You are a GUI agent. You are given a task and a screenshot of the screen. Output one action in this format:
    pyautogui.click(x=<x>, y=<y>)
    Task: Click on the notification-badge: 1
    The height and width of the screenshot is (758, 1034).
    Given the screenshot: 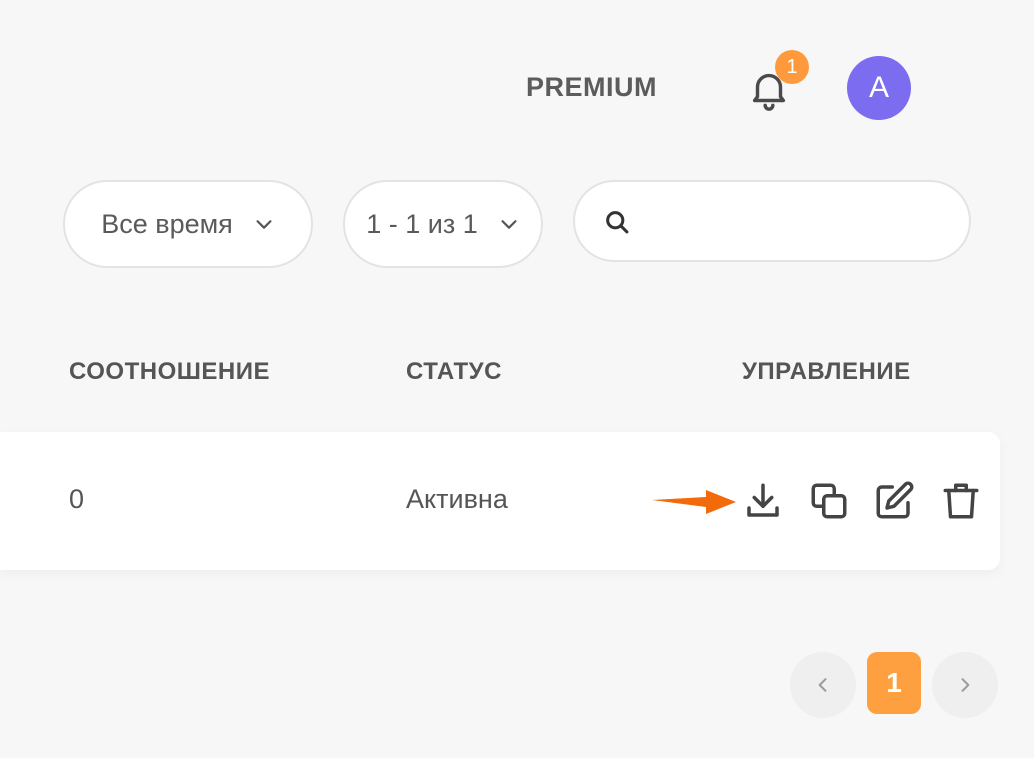 What is the action you would take?
    pyautogui.click(x=792, y=67)
    